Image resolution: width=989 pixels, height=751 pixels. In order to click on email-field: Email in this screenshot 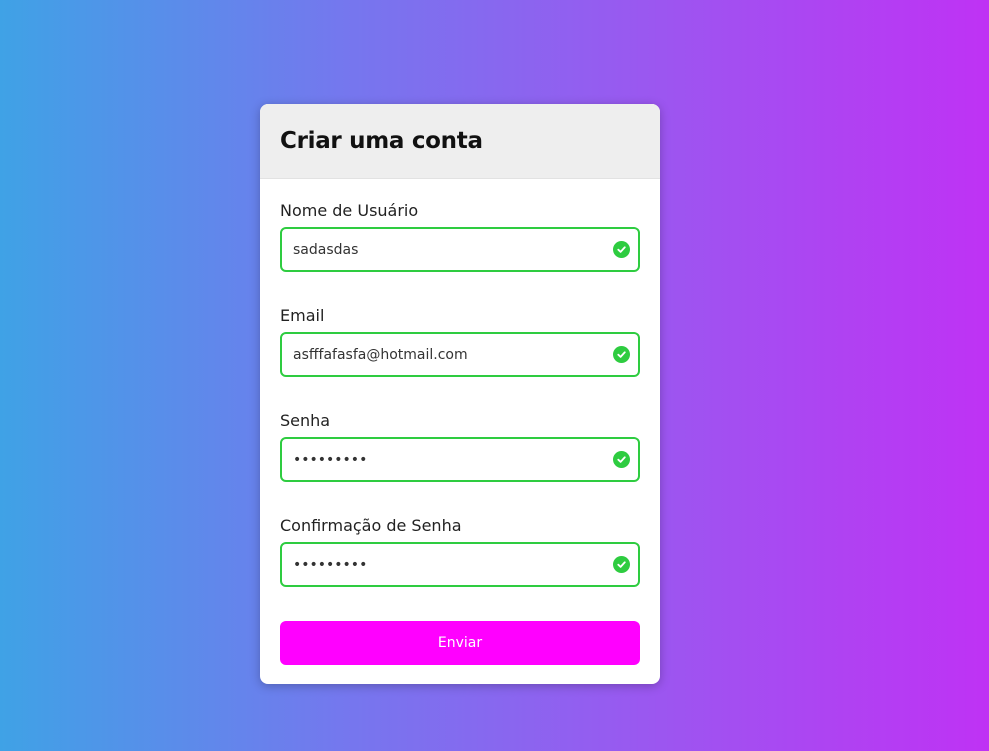, I will do `click(460, 343)`.